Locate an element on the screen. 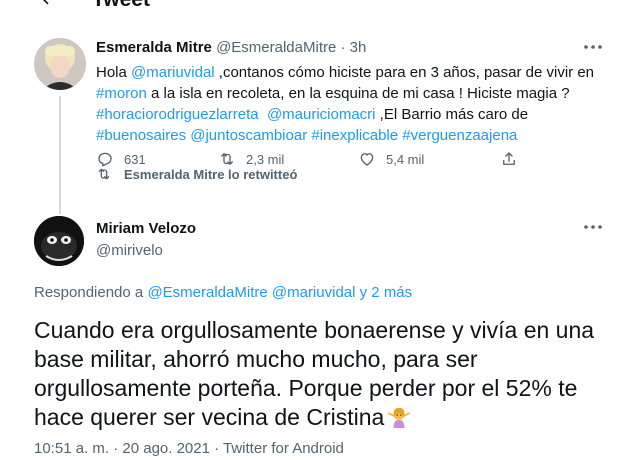  mention-link: @mauriciomacri is located at coordinates (321, 114).